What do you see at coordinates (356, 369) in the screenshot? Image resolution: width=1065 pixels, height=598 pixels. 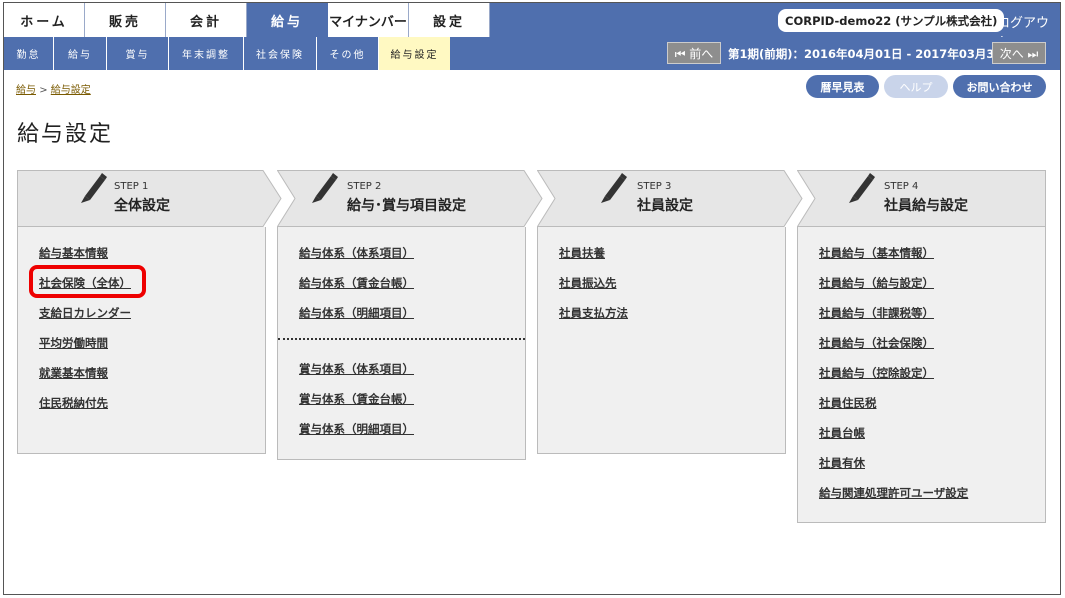 I see `link-bonus-system-items: 賞与体系（体系項目）` at bounding box center [356, 369].